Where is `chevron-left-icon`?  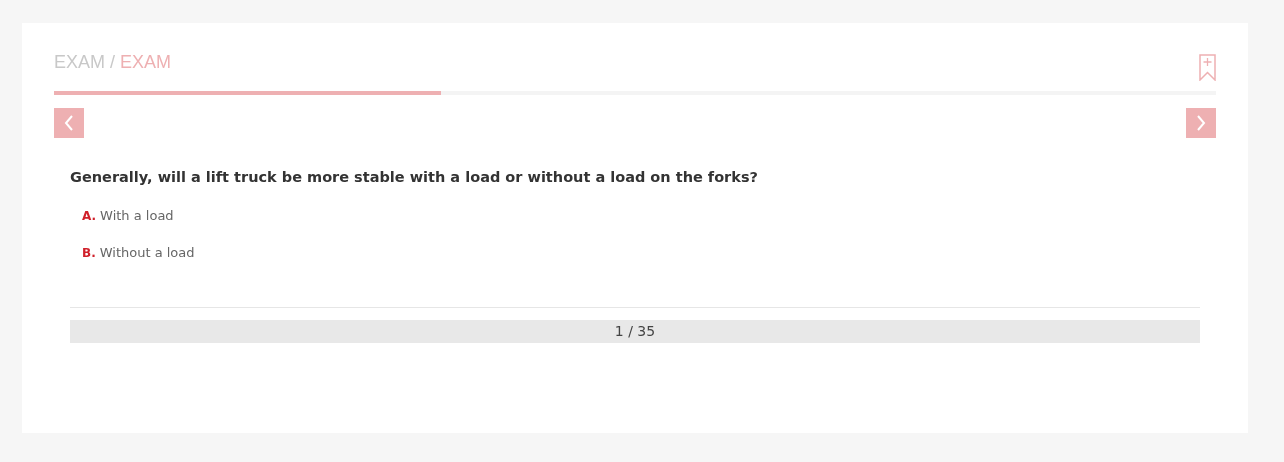
chevron-left-icon is located at coordinates (69, 123).